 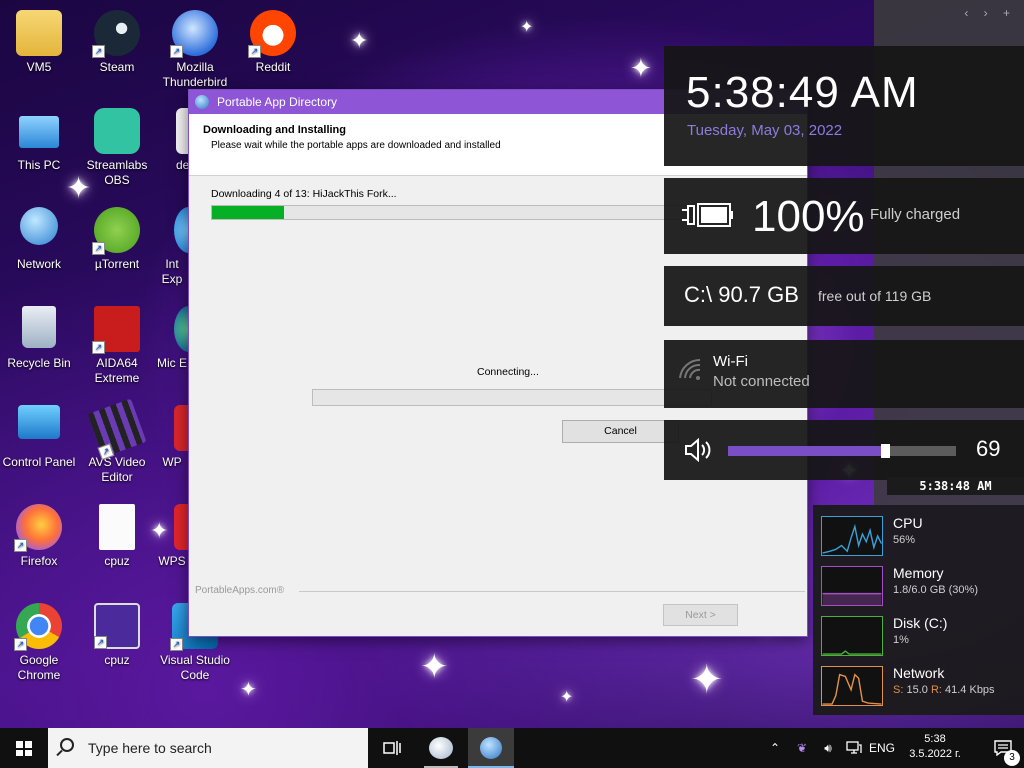 What do you see at coordinates (181, 527) in the screenshot?
I see `wps-office-icon` at bounding box center [181, 527].